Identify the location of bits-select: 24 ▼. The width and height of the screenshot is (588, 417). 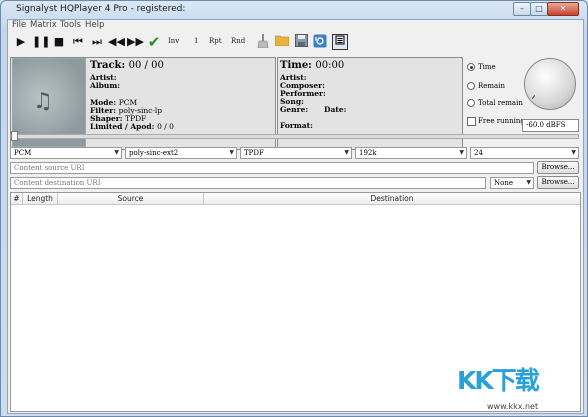
(524, 153).